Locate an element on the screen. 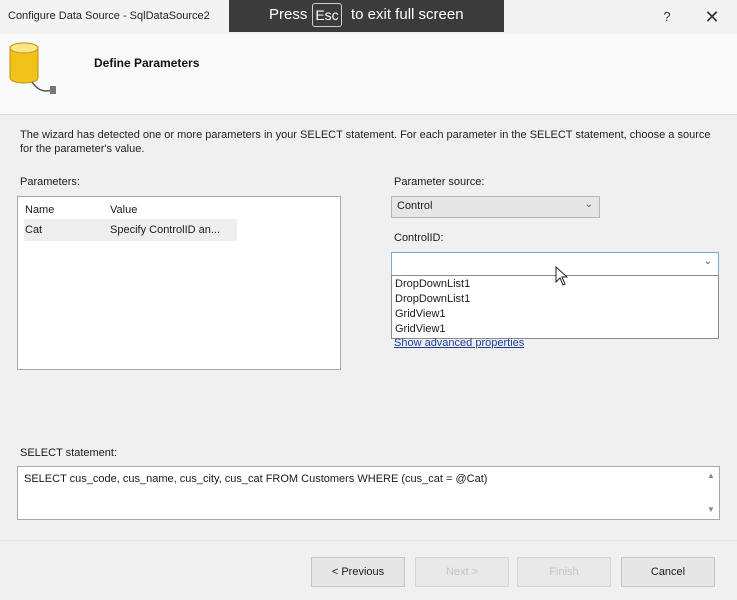 The width and height of the screenshot is (737, 600). column-header-name: Name is located at coordinates (40, 210).